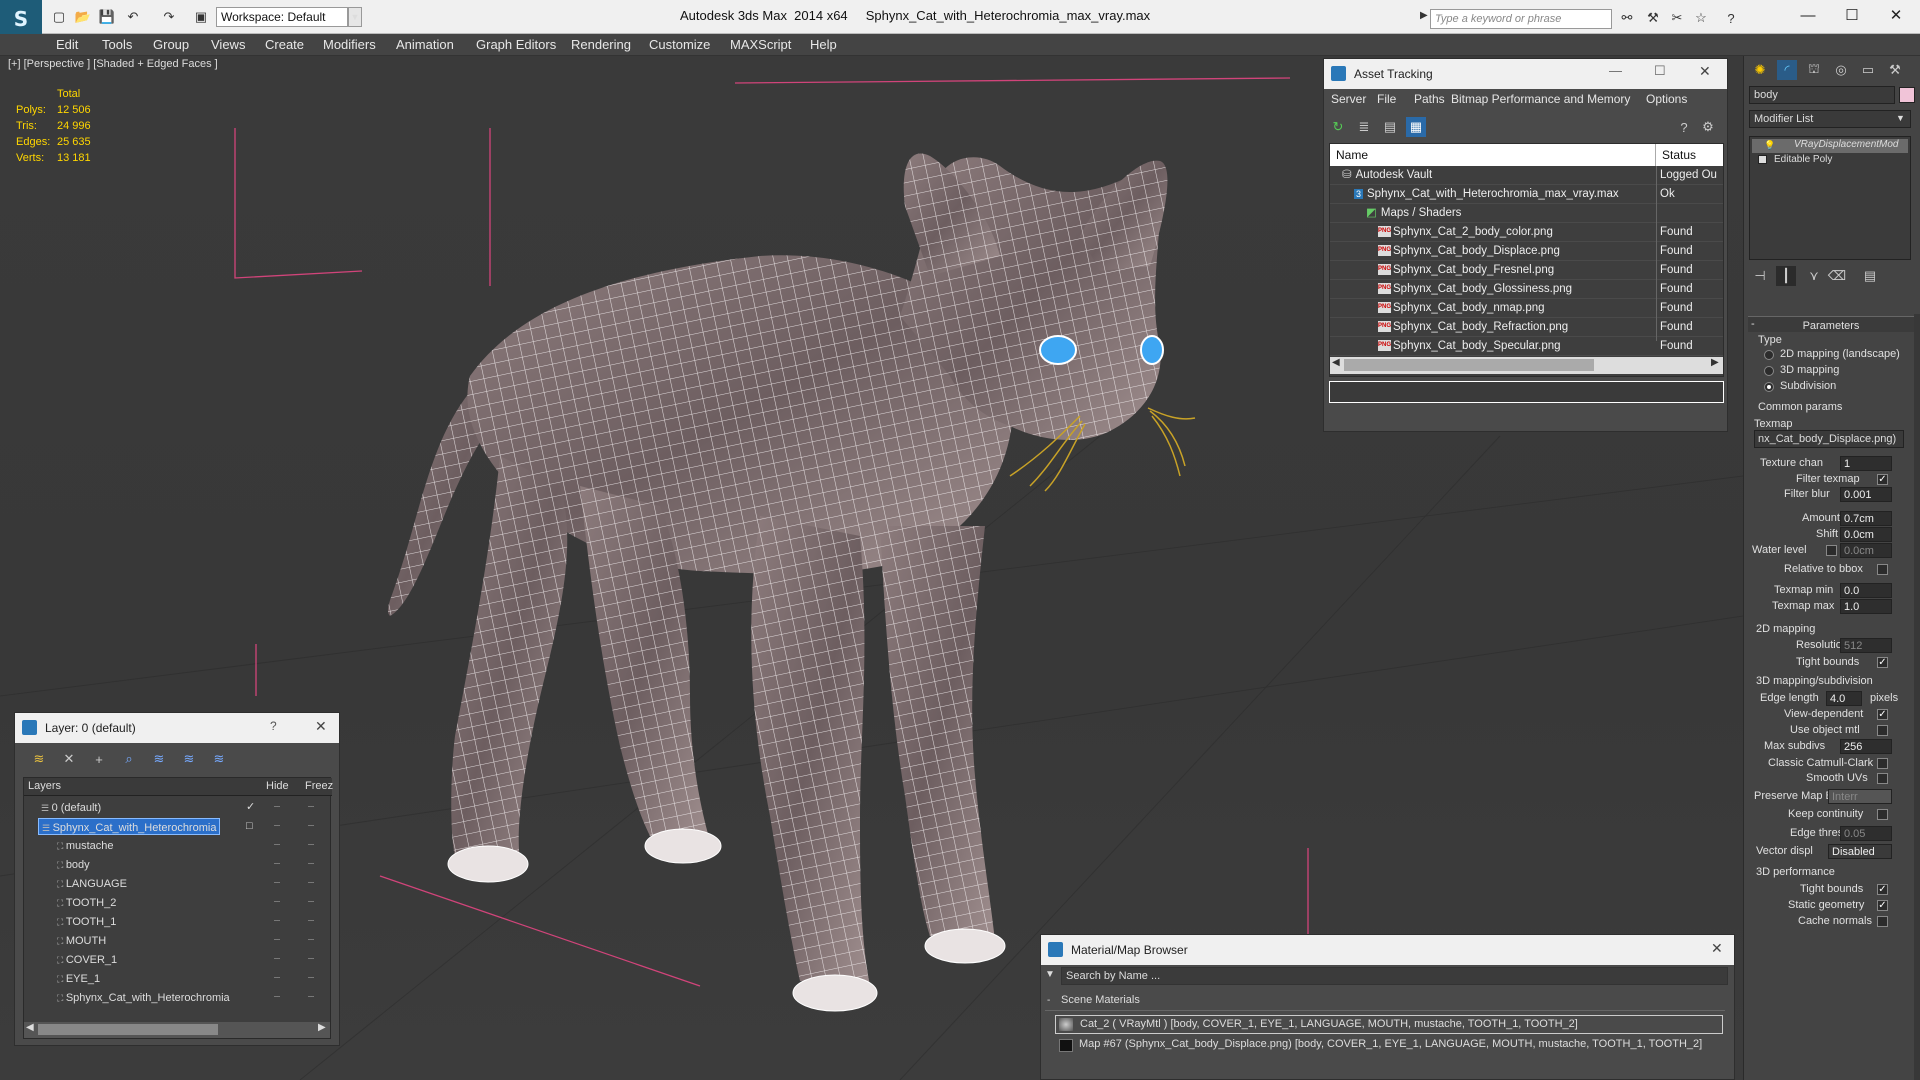 This screenshot has width=1920, height=1080. Describe the element at coordinates (1866, 550) in the screenshot. I see `water-level-spinner: 0.0cm` at that location.